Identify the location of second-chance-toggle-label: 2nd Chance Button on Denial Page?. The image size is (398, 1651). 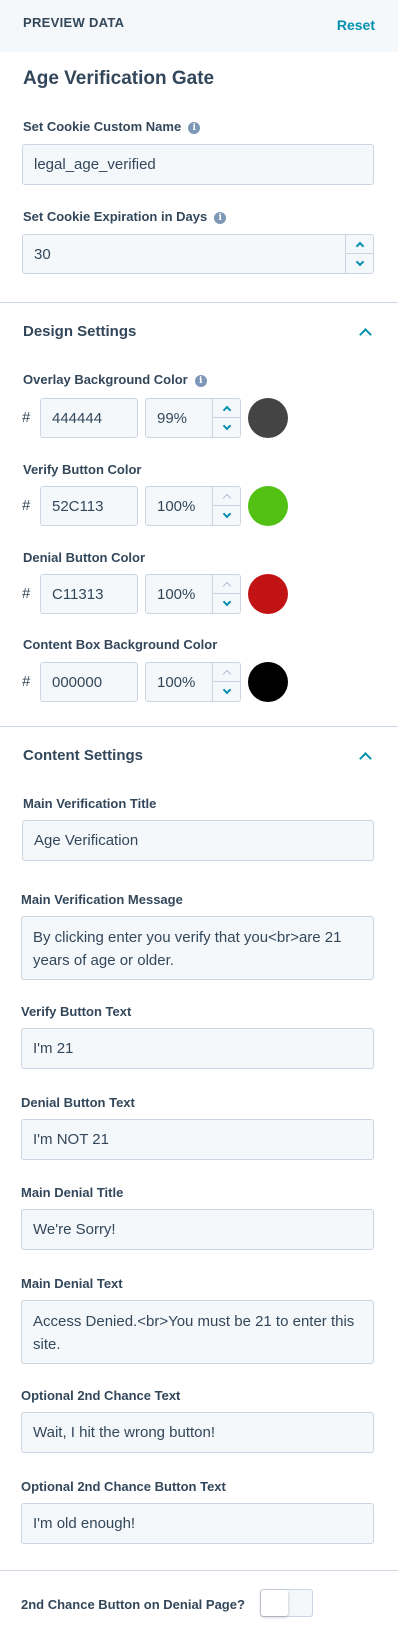
(133, 1604).